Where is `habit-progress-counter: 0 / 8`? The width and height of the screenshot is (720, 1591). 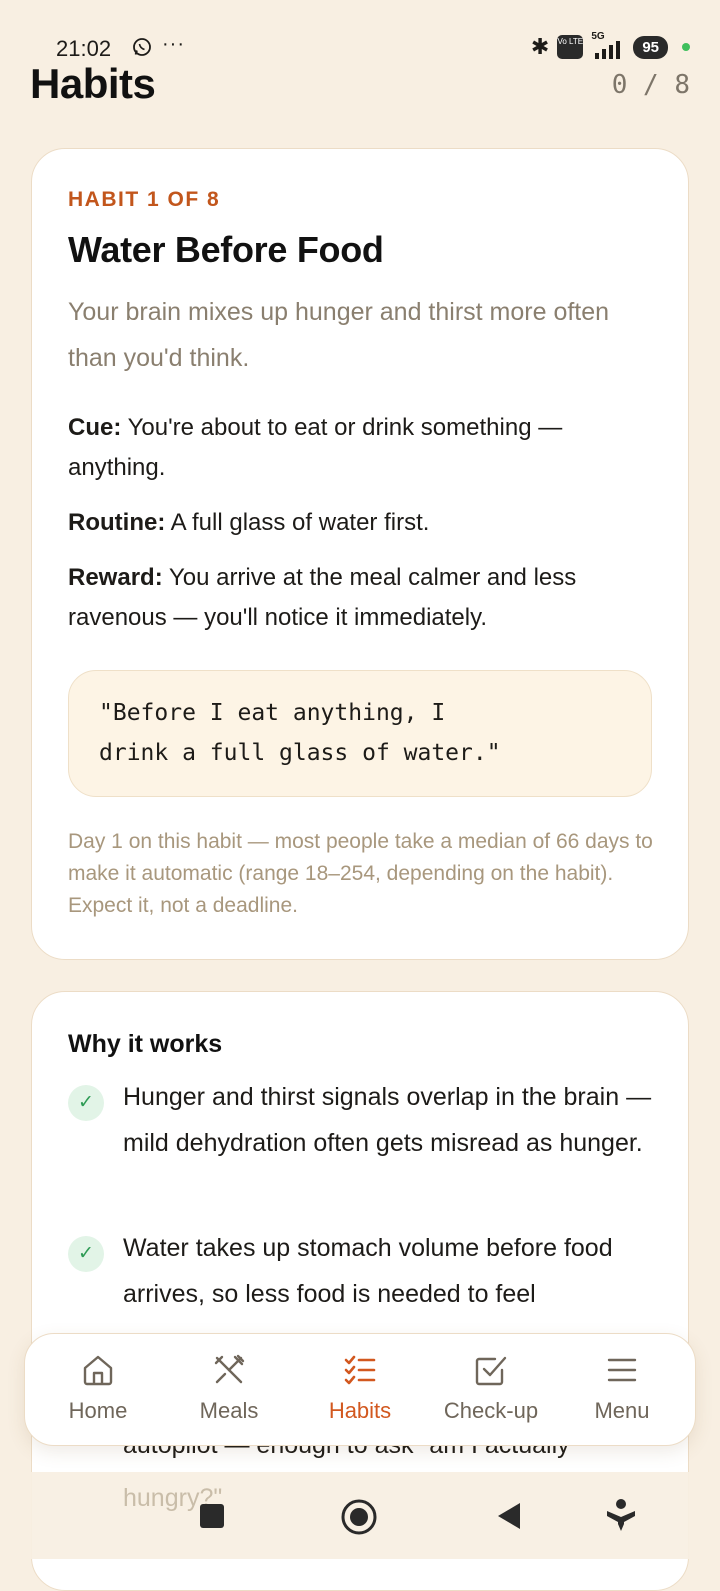 habit-progress-counter: 0 / 8 is located at coordinates (650, 85).